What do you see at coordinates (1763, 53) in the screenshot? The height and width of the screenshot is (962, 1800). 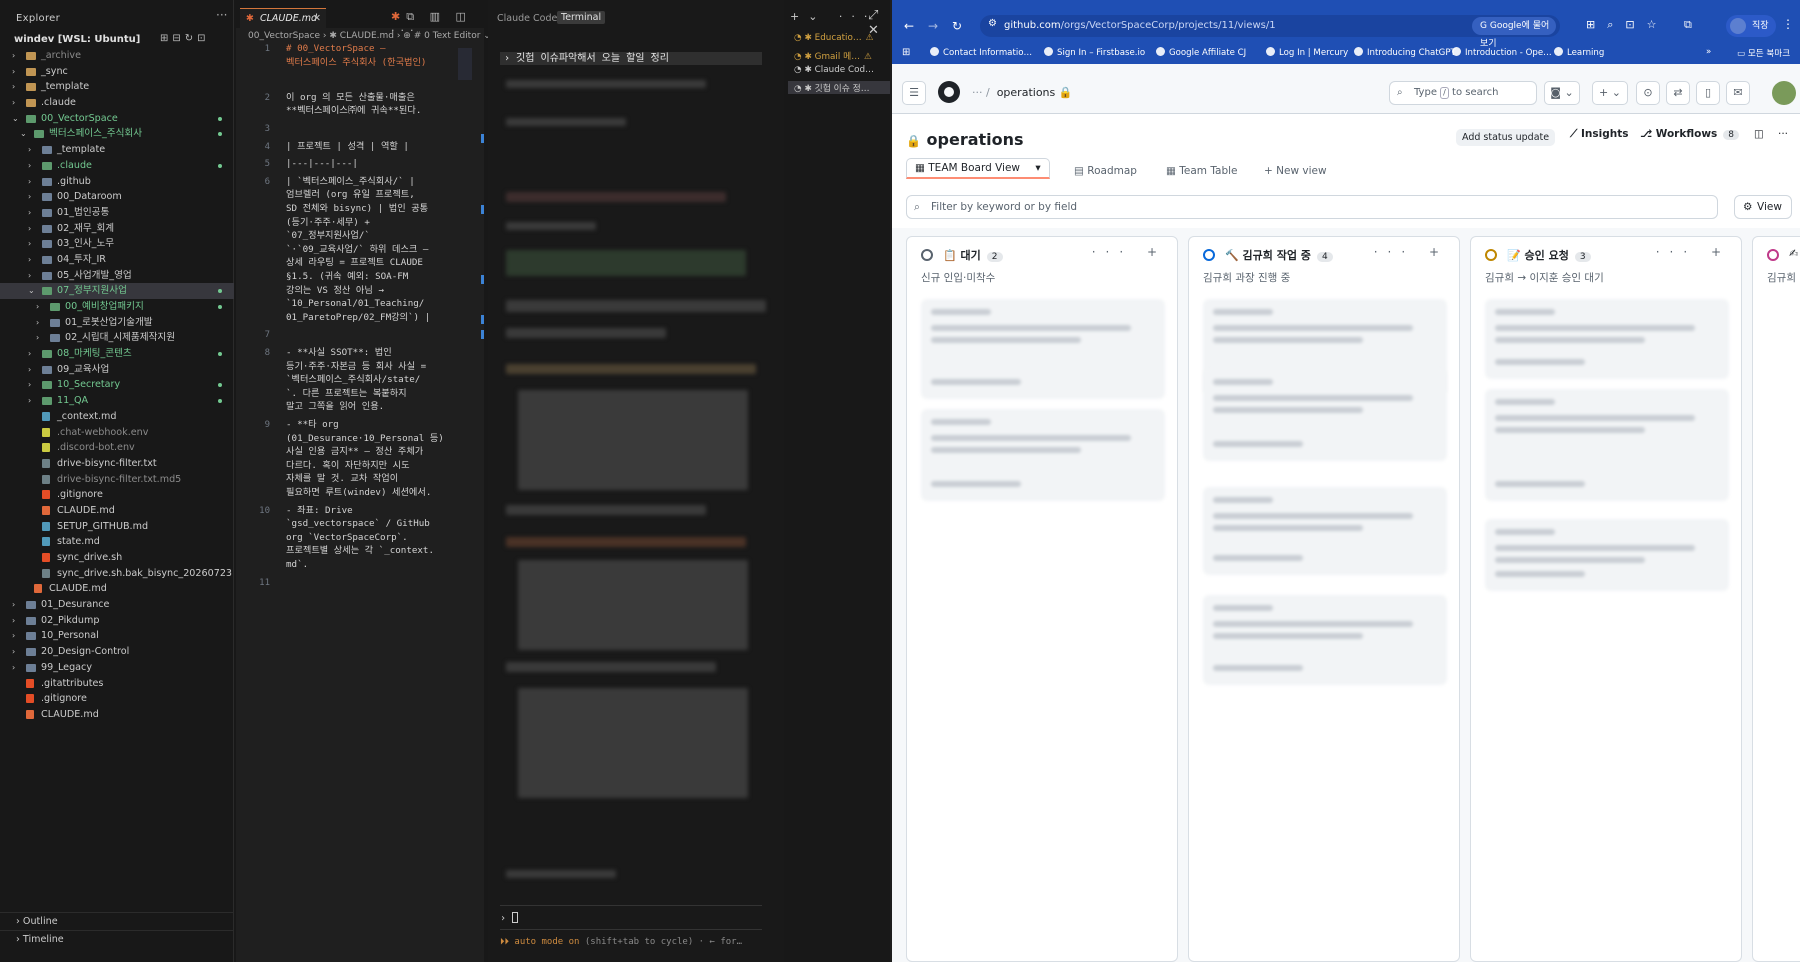 I see `all-bookmarks: ▭ 모든 북마크` at bounding box center [1763, 53].